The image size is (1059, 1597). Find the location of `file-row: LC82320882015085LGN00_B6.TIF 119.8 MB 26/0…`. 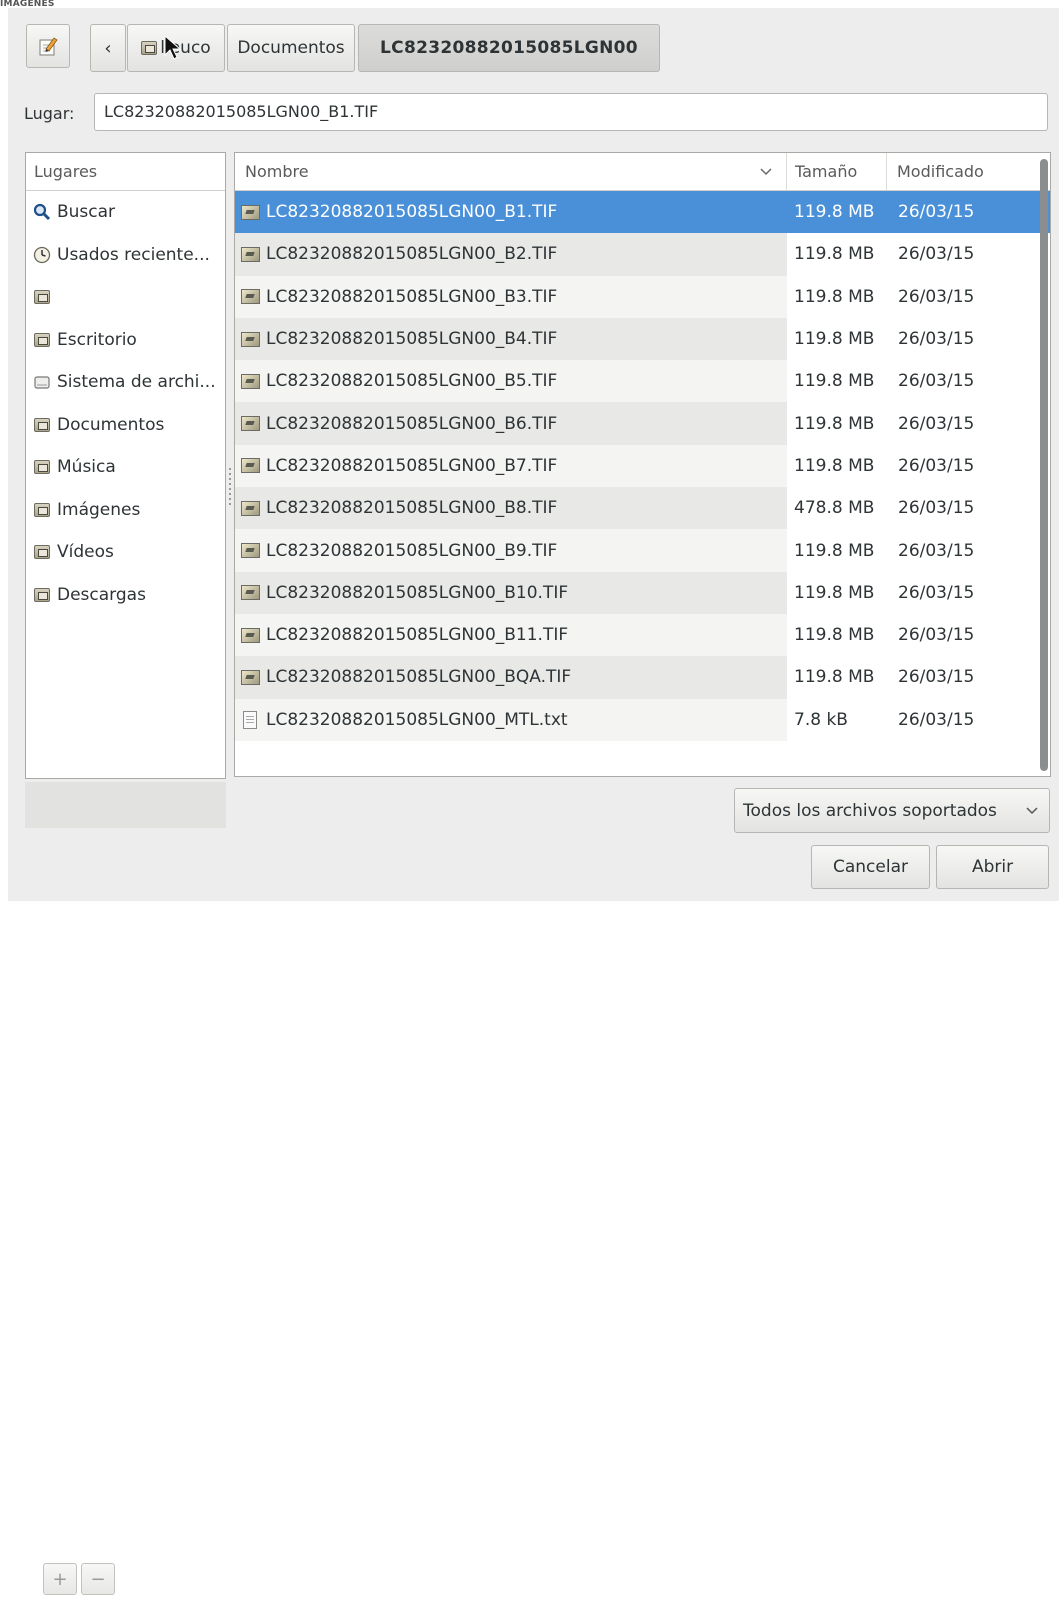

file-row: LC82320882015085LGN00_B6.TIF 119.8 MB 26/0… is located at coordinates (642, 423).